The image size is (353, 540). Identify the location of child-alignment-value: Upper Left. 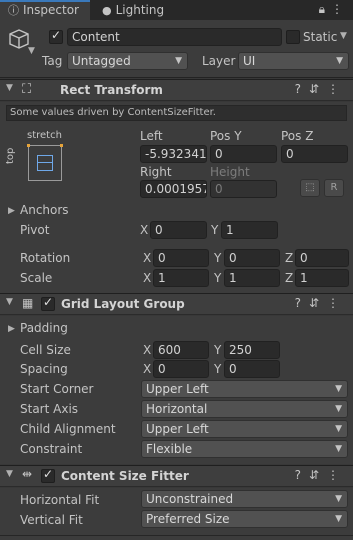
(177, 429).